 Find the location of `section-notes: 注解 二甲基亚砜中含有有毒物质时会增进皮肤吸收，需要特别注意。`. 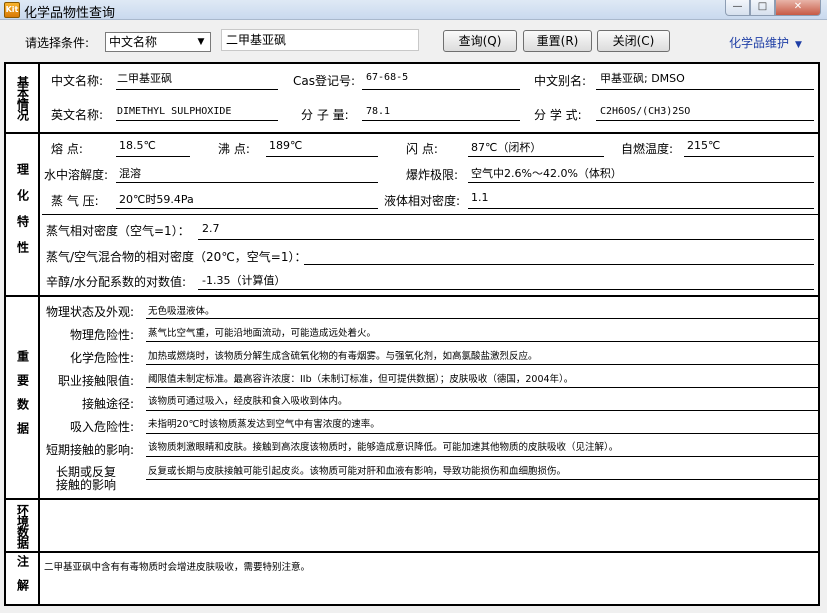

section-notes: 注解 二甲基亚砜中含有有毒物质时会增进皮肤吸收，需要特别注意。 is located at coordinates (412, 578).